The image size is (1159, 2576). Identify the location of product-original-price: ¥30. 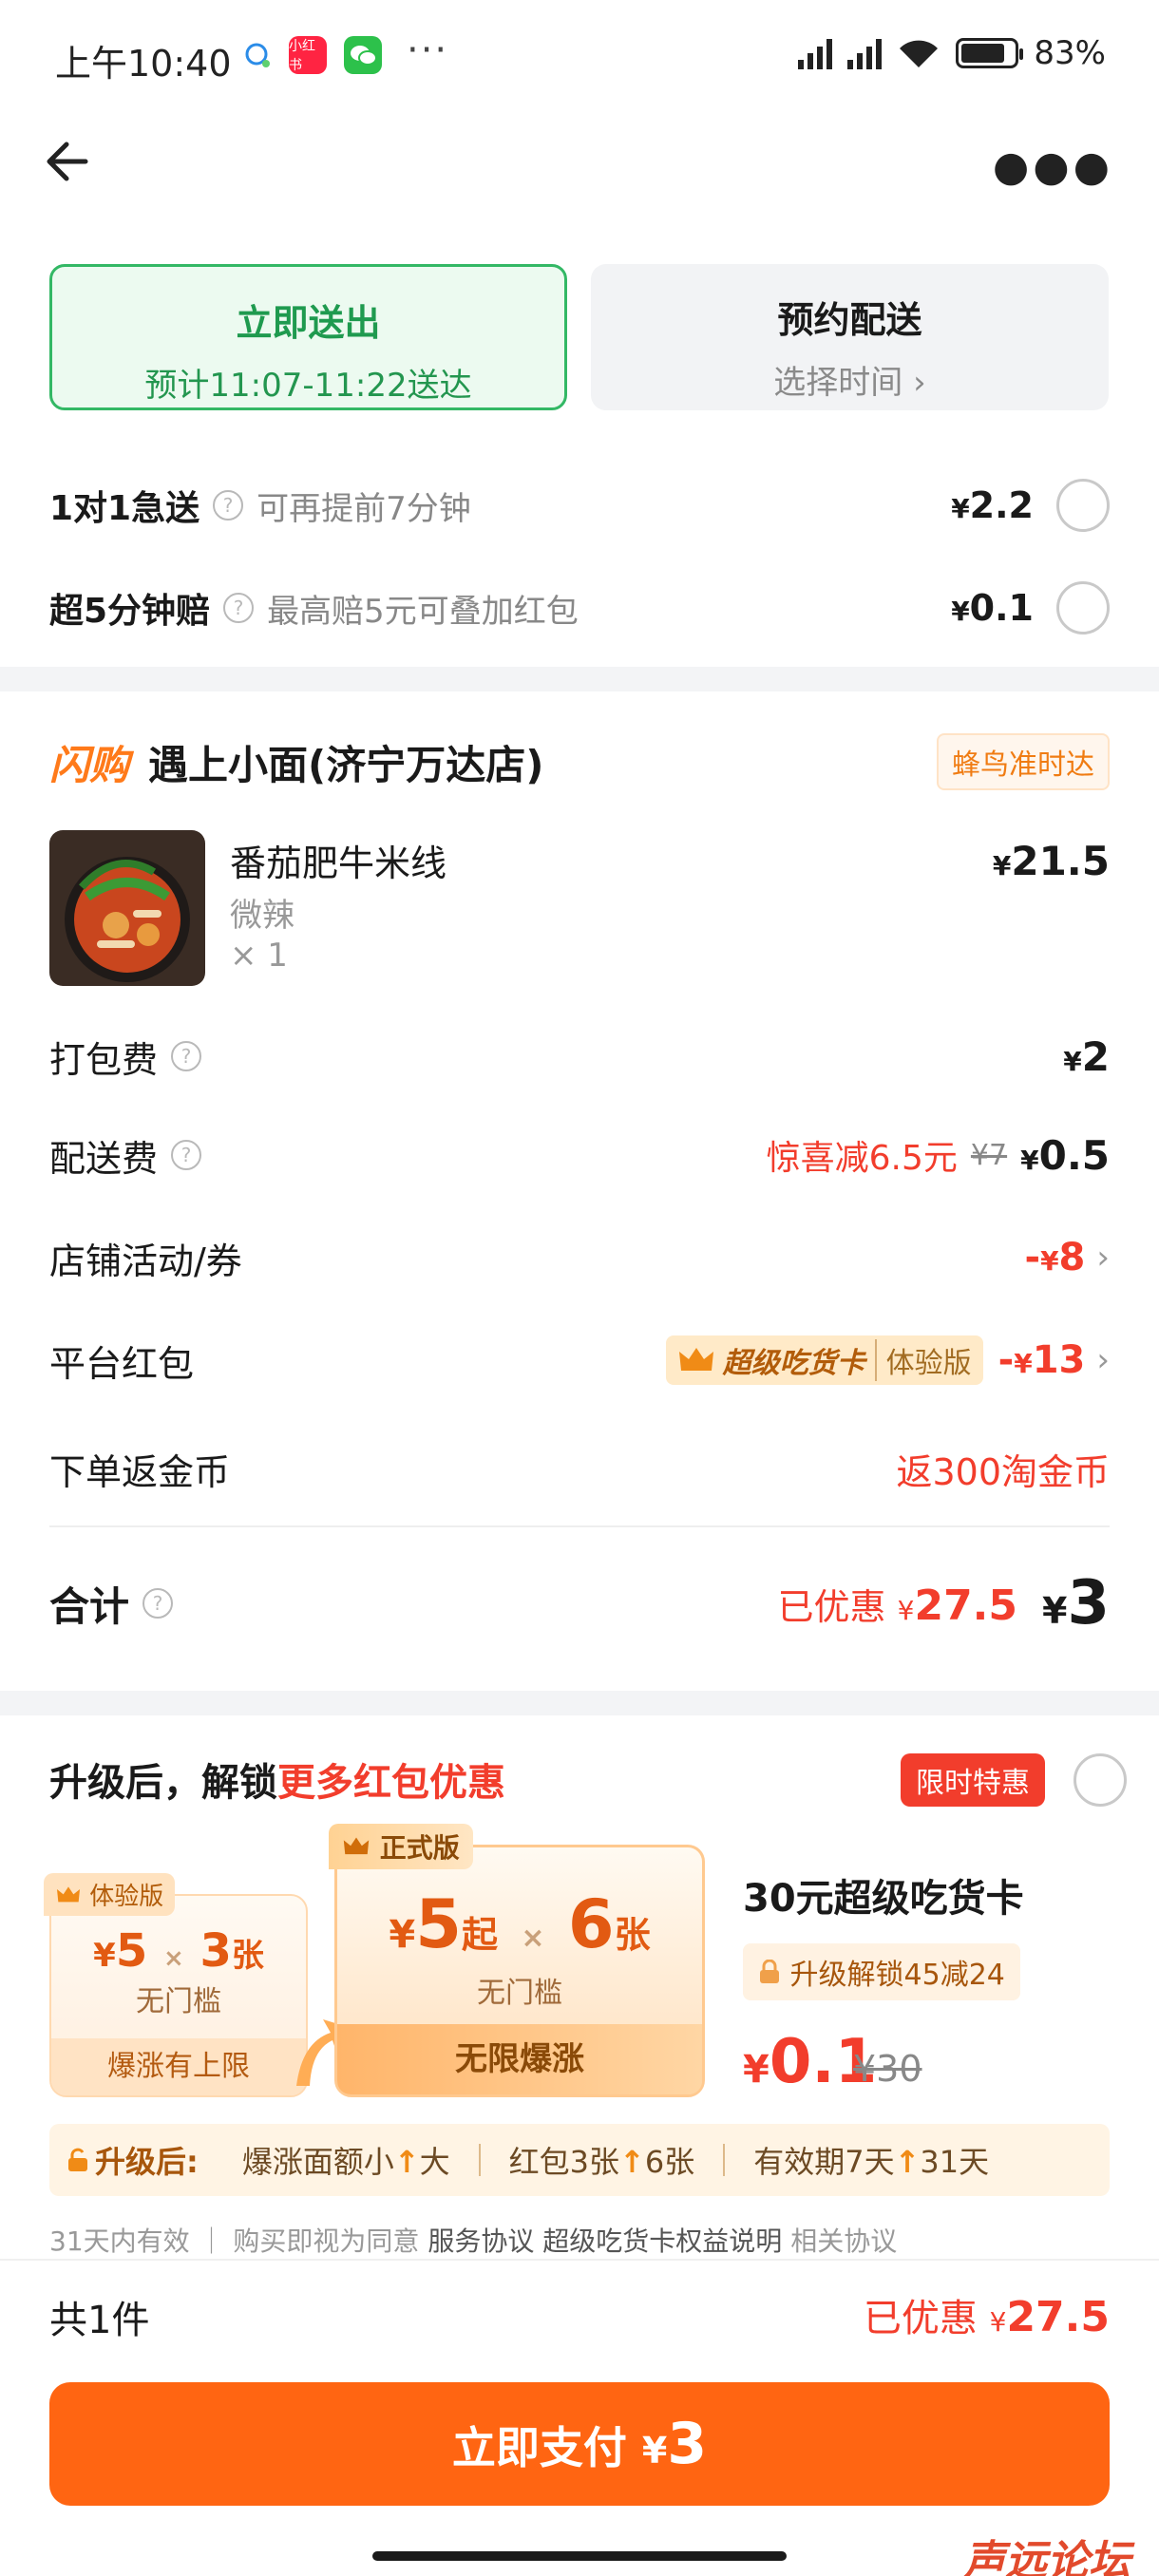
(887, 2069).